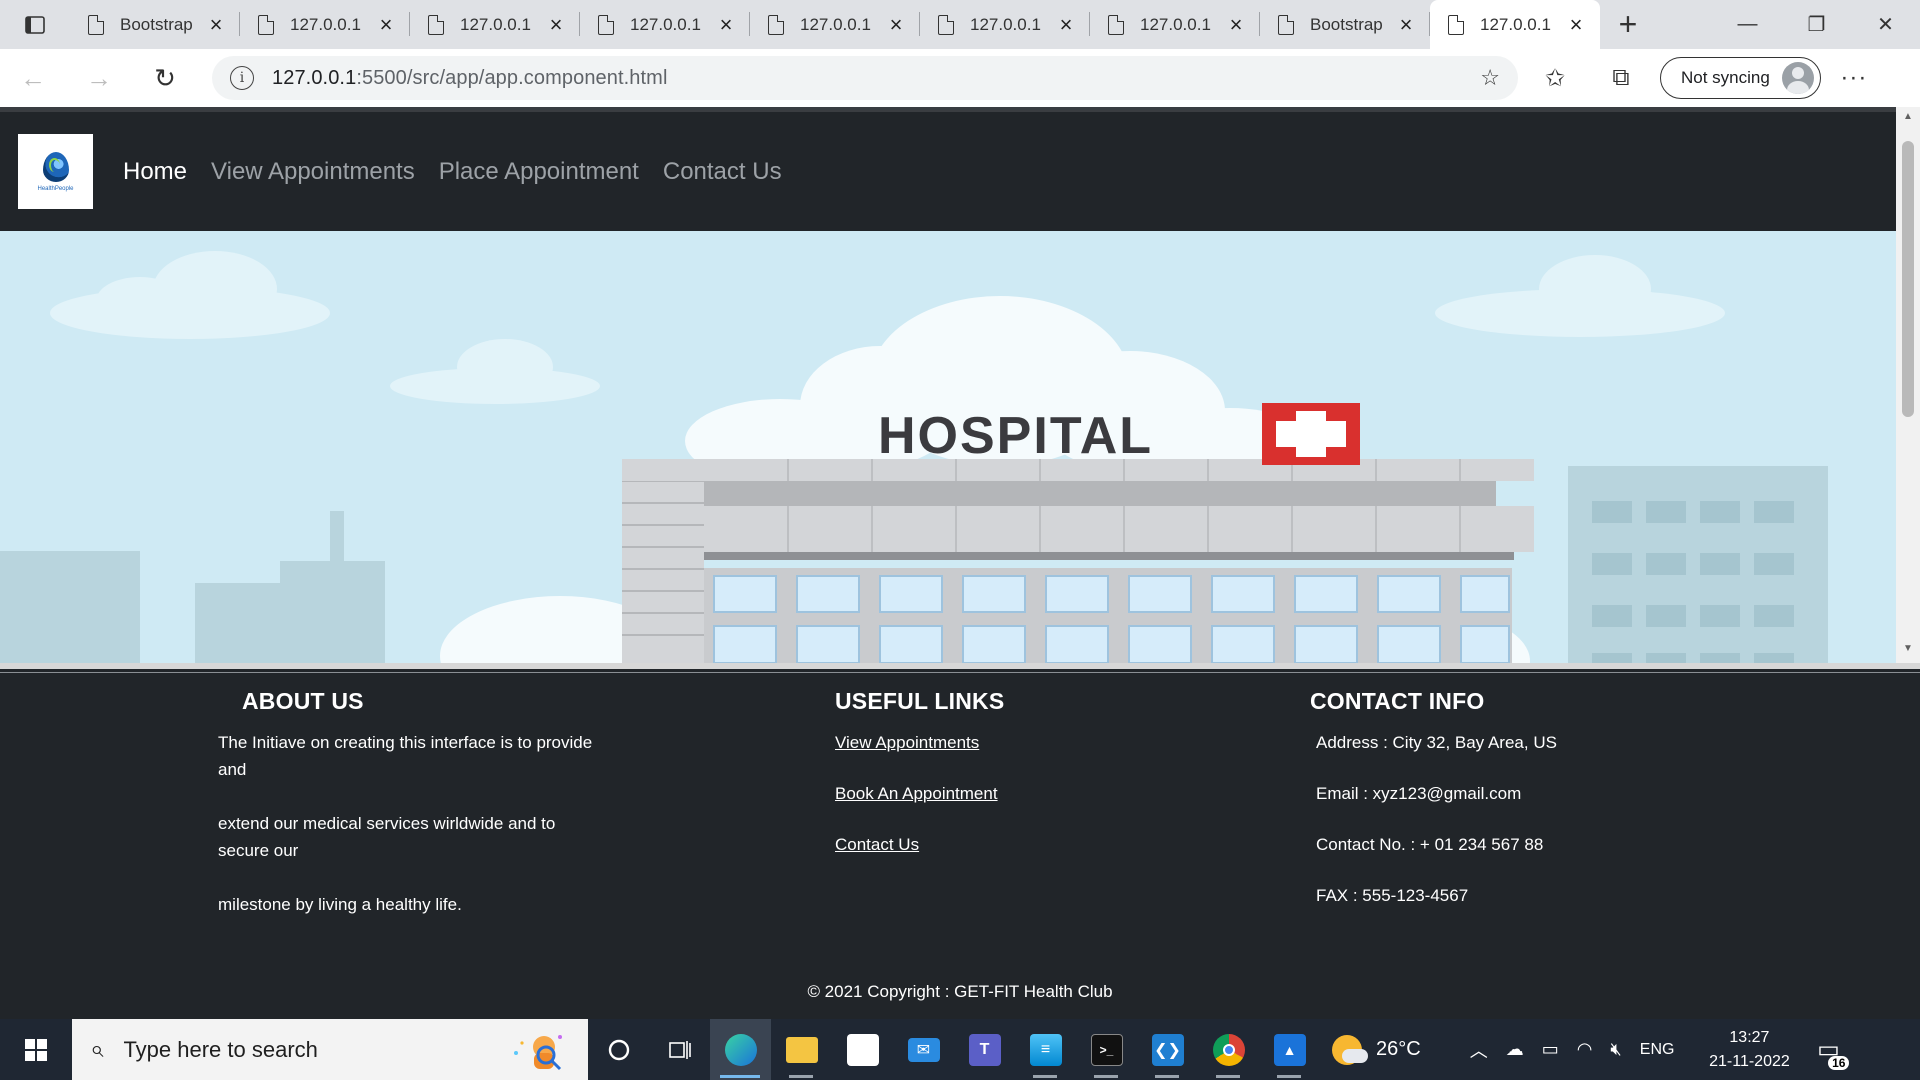 This screenshot has height=1080, width=1920. I want to click on onedrive-icon: ☁, so click(1515, 1049).